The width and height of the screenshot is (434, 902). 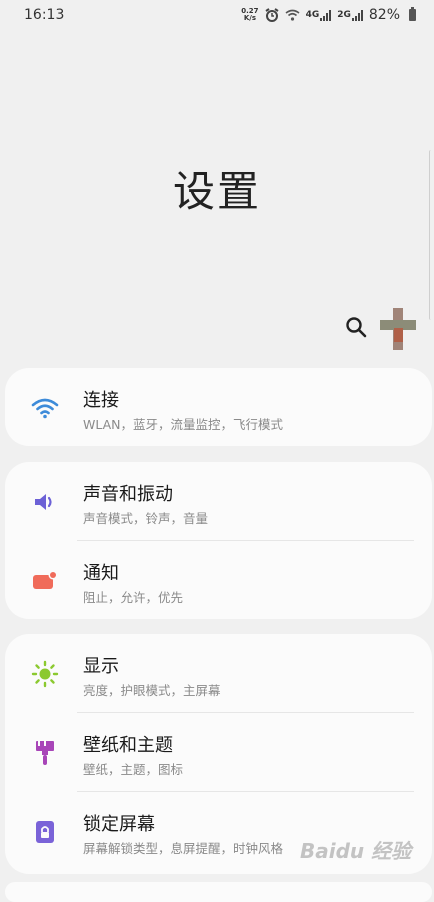 I want to click on status-icons: 0.27 K/s 4G 2G 82%, so click(x=328, y=15).